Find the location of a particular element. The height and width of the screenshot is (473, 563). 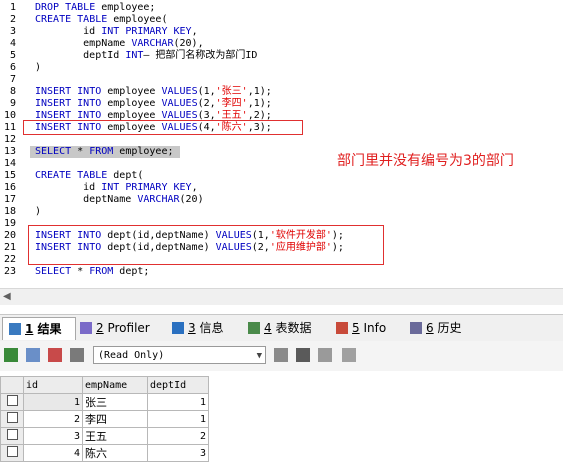

line-number-gutter: 1 2 3 4 5 6 7 8 9 10 11 12 13 14 15 16 17 18 19 20 21 22 23 is located at coordinates (15, 143).